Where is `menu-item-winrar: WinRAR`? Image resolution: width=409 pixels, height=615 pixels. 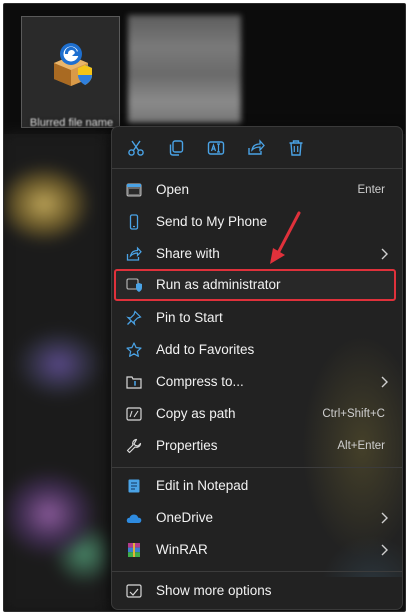
menu-item-winrar: WinRAR is located at coordinates (256, 550).